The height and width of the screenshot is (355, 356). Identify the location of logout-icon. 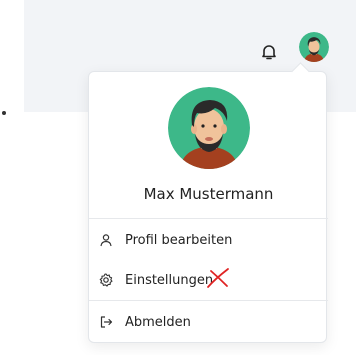
(106, 322).